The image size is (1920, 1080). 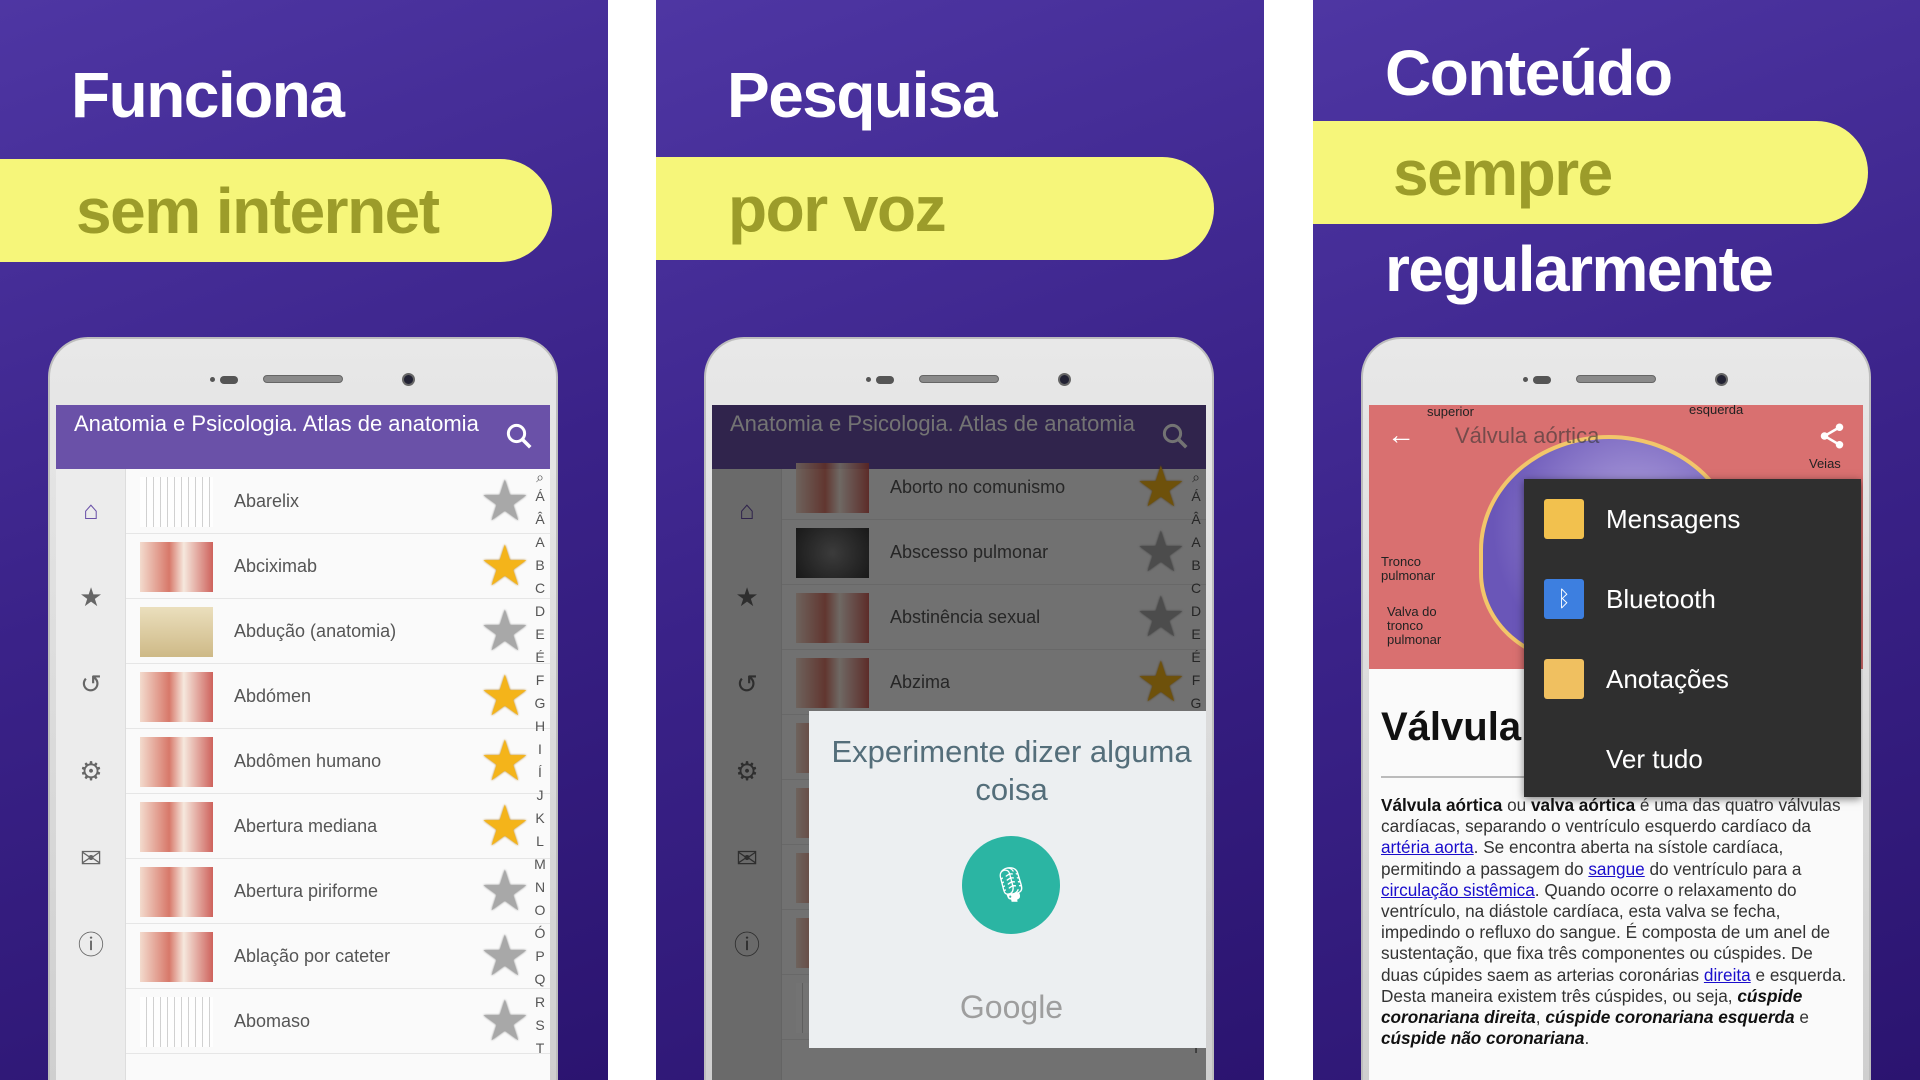 I want to click on body-text: ,, so click(x=1540, y=1017).